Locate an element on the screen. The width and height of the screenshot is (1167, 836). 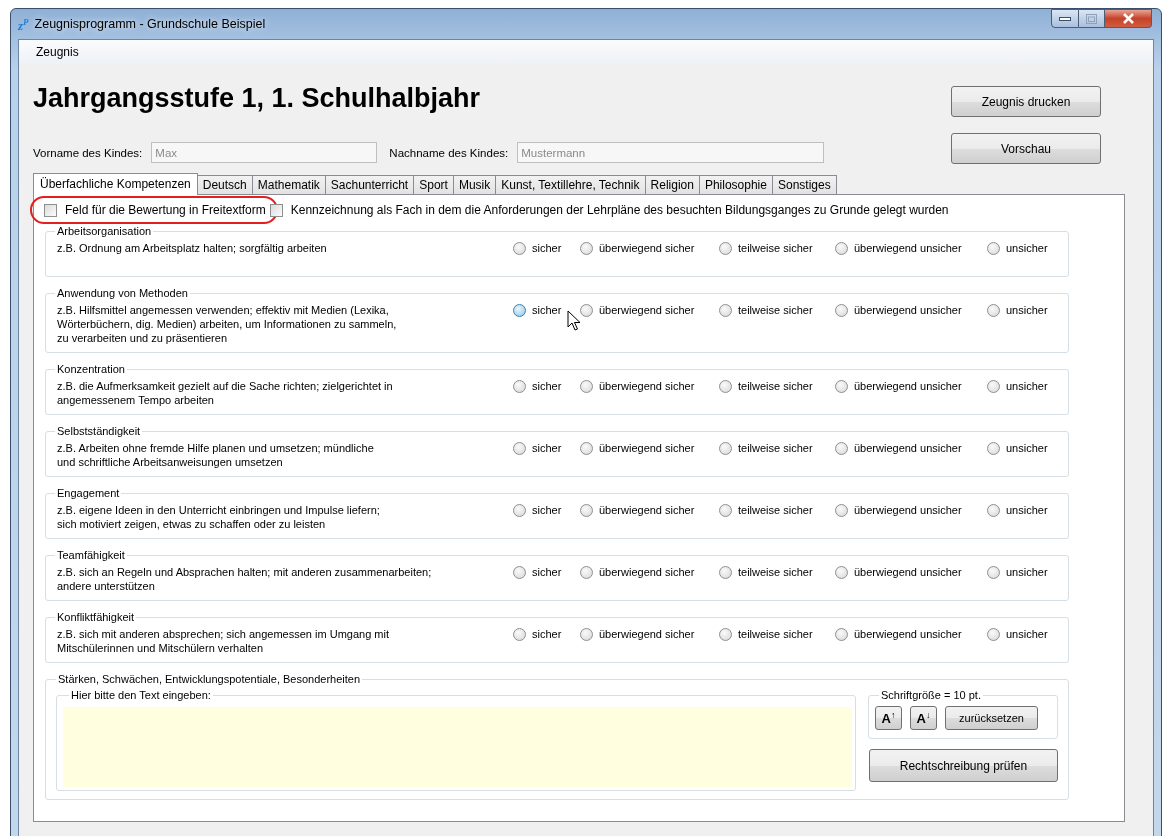
tab: Deutsch is located at coordinates (224, 184).